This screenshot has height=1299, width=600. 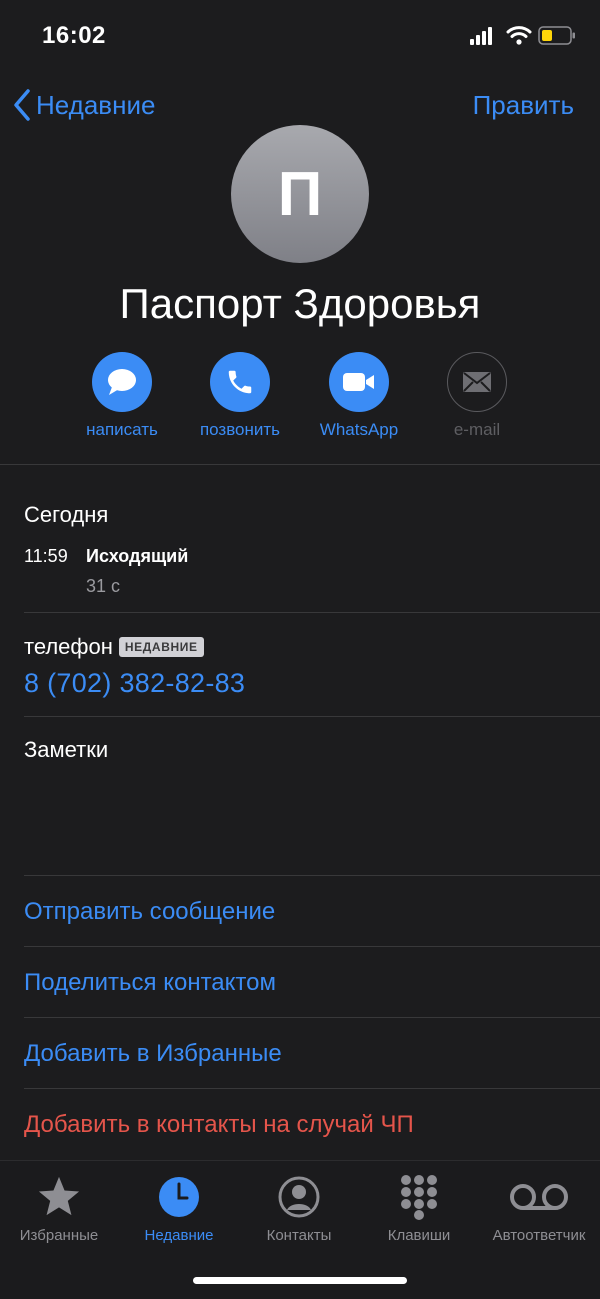 What do you see at coordinates (161, 647) in the screenshot?
I see `recent-badge: НЕДАВНИЕ` at bounding box center [161, 647].